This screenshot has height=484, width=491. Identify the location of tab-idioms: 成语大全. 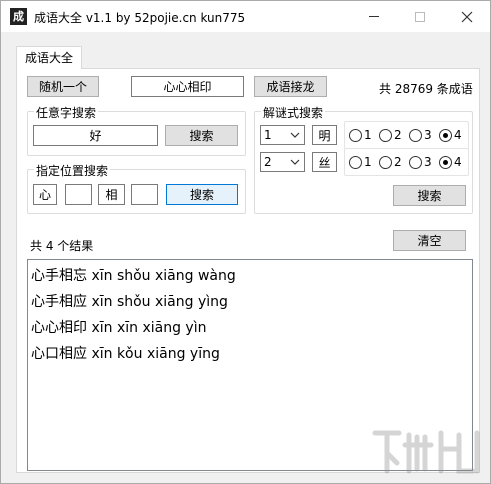
(49, 57).